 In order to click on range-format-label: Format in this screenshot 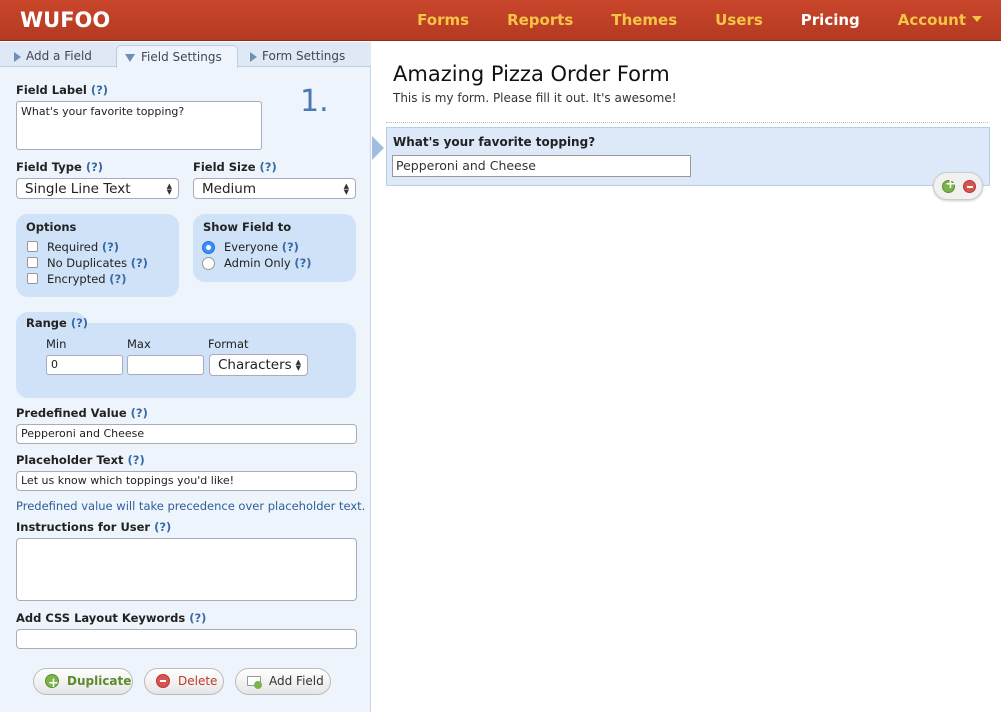, I will do `click(228, 344)`.